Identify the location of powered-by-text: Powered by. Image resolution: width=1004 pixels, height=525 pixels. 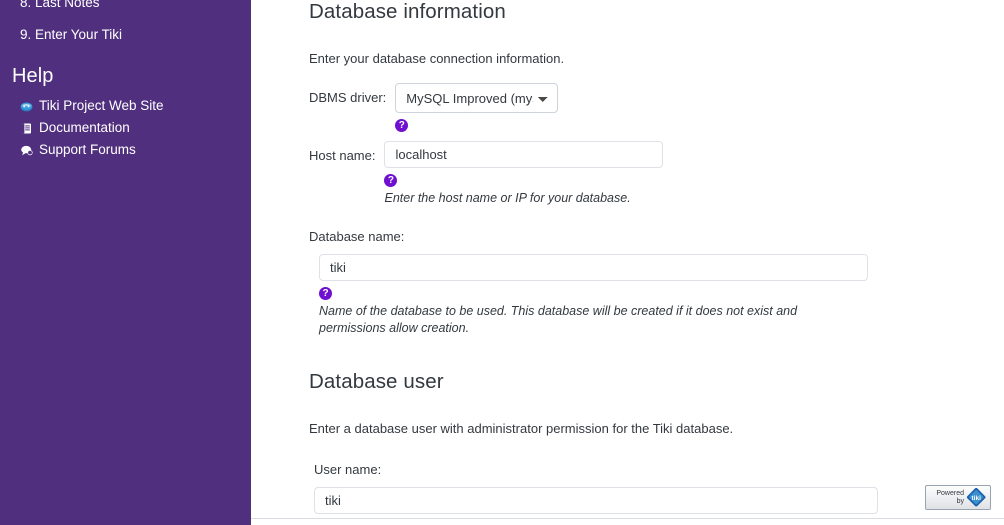
(947, 498).